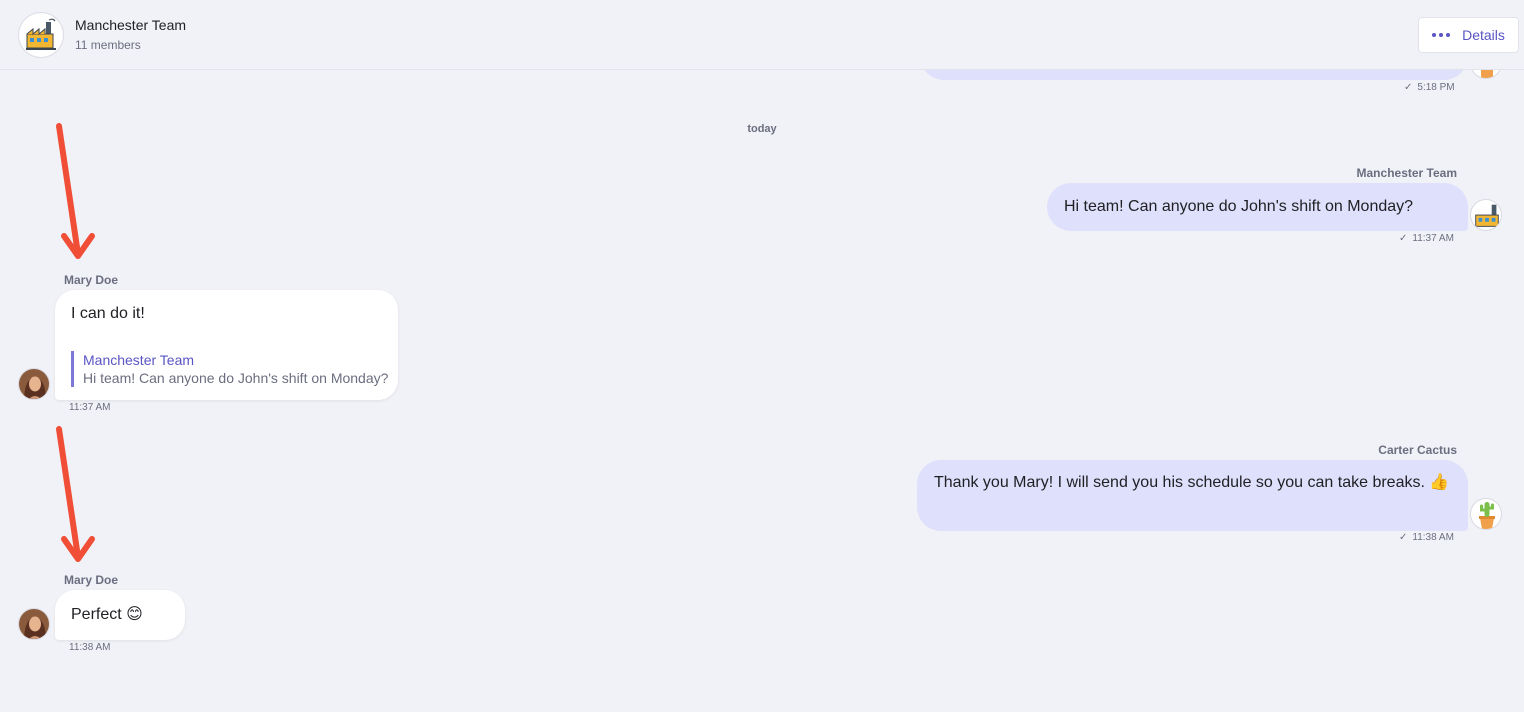  I want to click on more-dots-icon, so click(1441, 35).